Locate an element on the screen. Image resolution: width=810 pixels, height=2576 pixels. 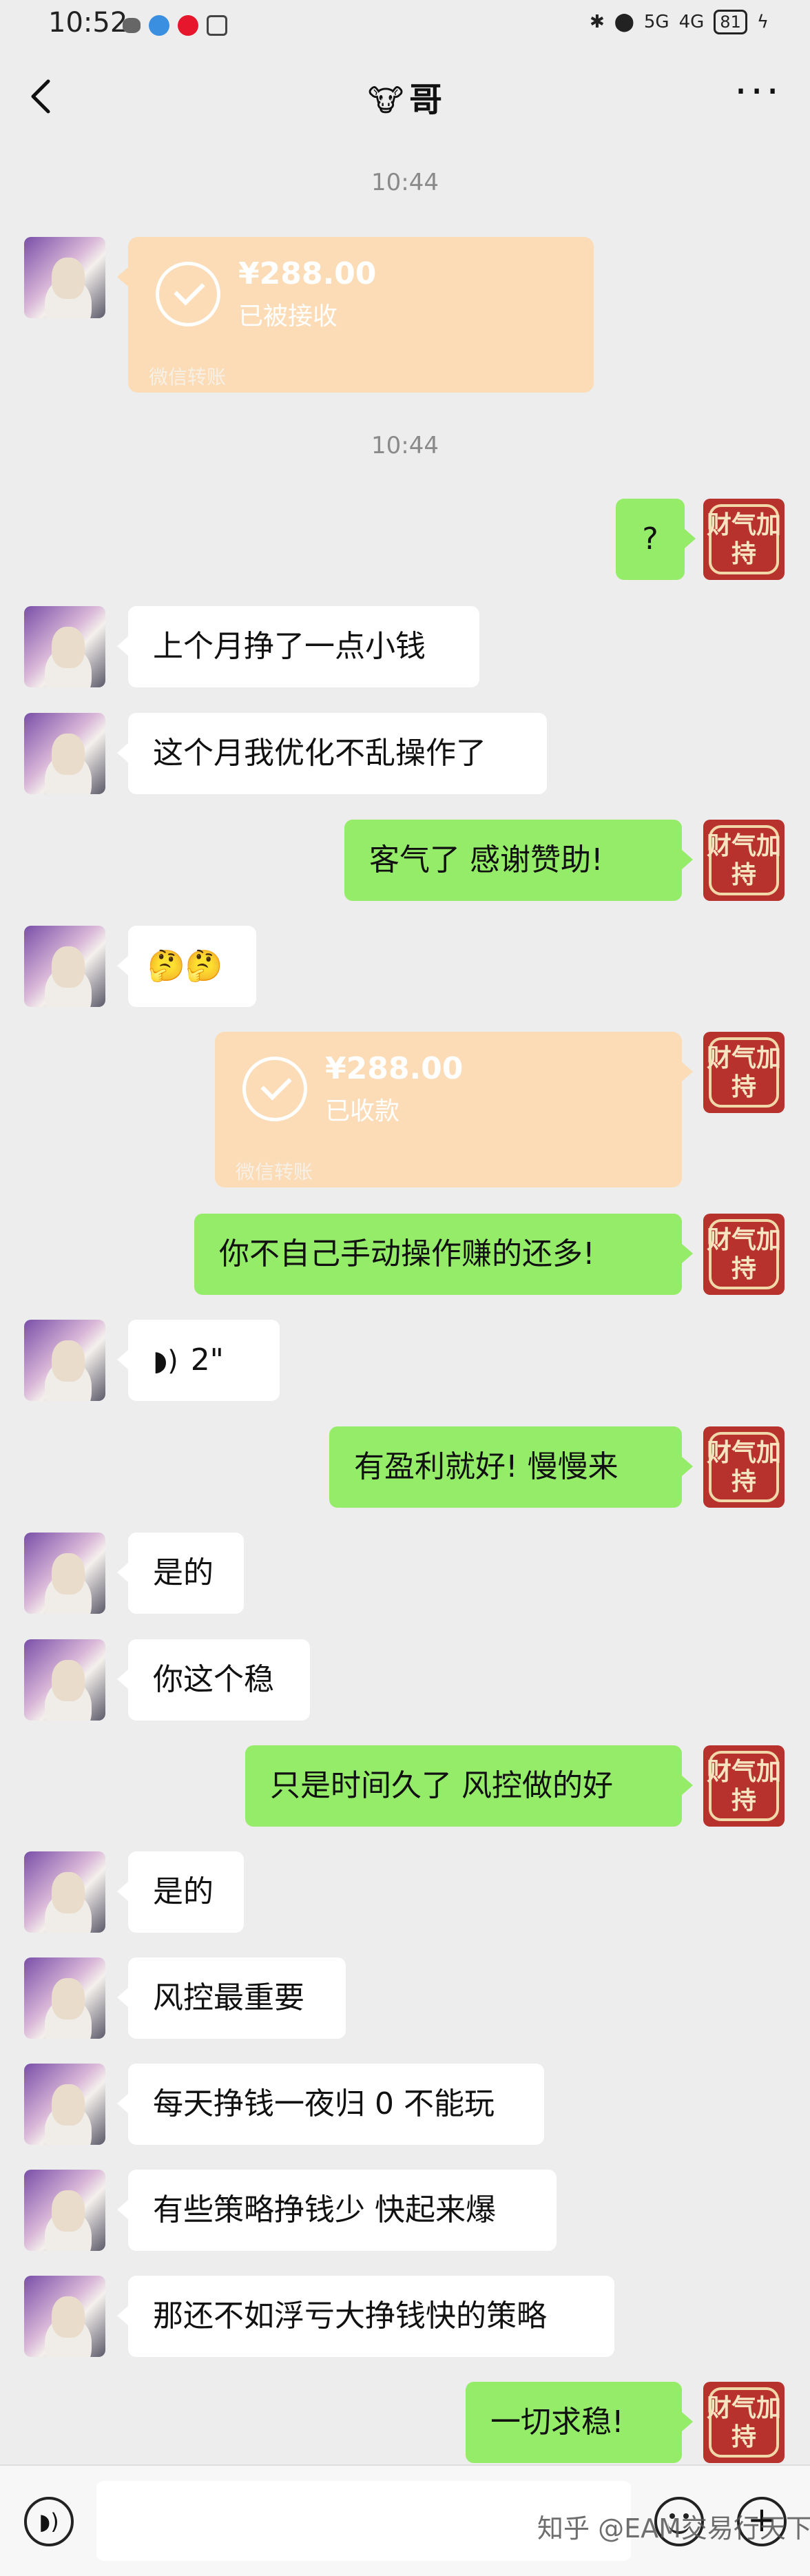
bluetooth-icon: ✱ is located at coordinates (597, 22).